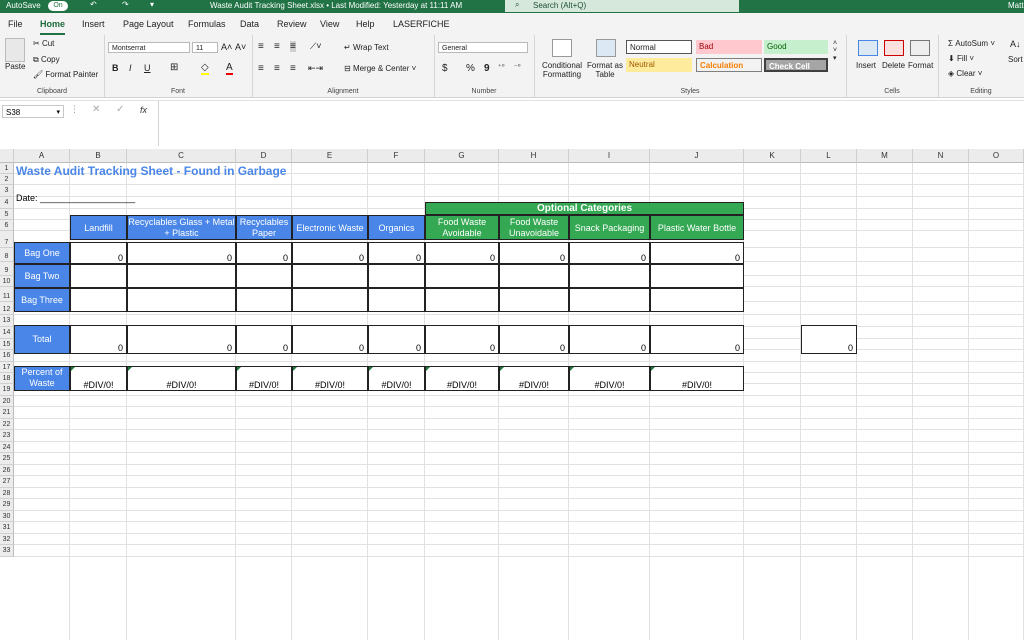  I want to click on style-bad: Bad, so click(729, 47).